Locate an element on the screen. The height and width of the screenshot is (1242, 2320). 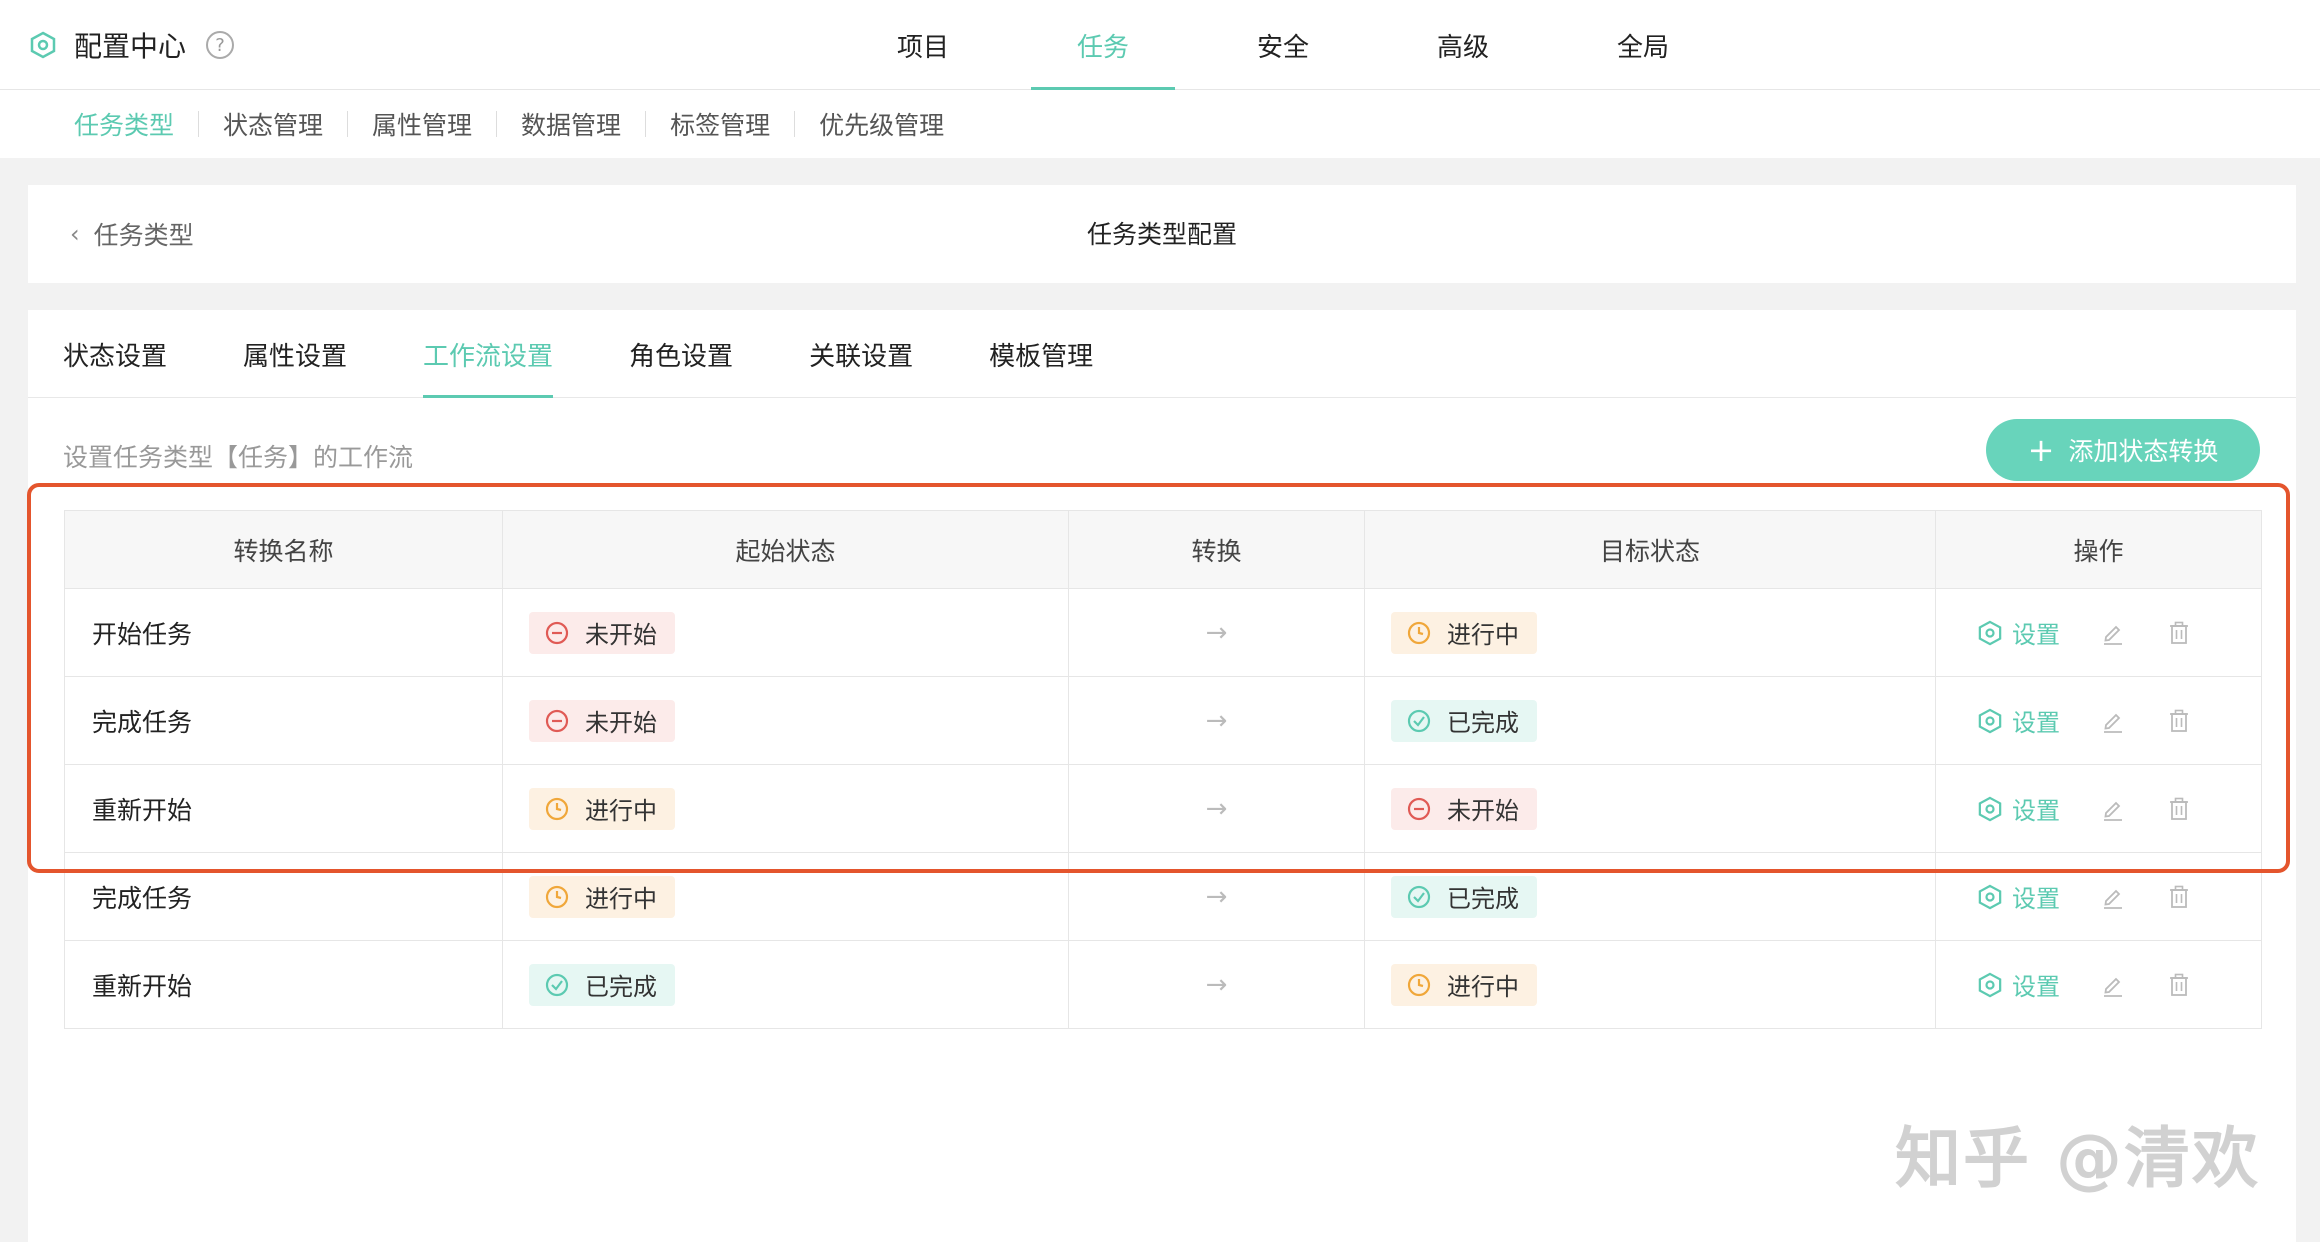
column-header-transition: 转换 is located at coordinates (1216, 549).